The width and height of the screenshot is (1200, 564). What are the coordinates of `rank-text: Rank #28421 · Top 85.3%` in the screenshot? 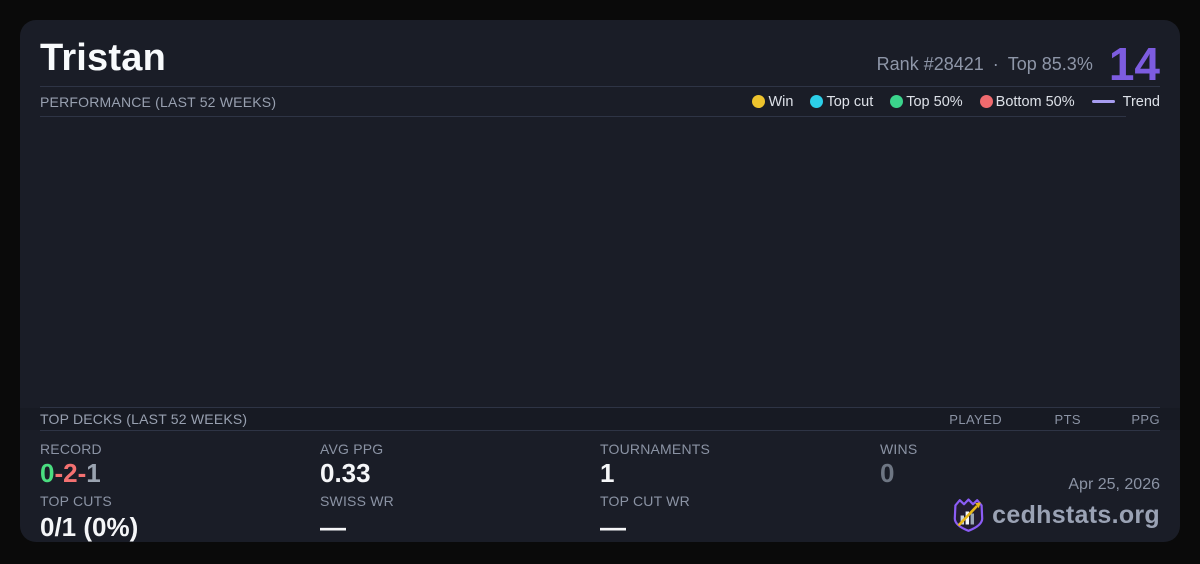 It's located at (985, 70).